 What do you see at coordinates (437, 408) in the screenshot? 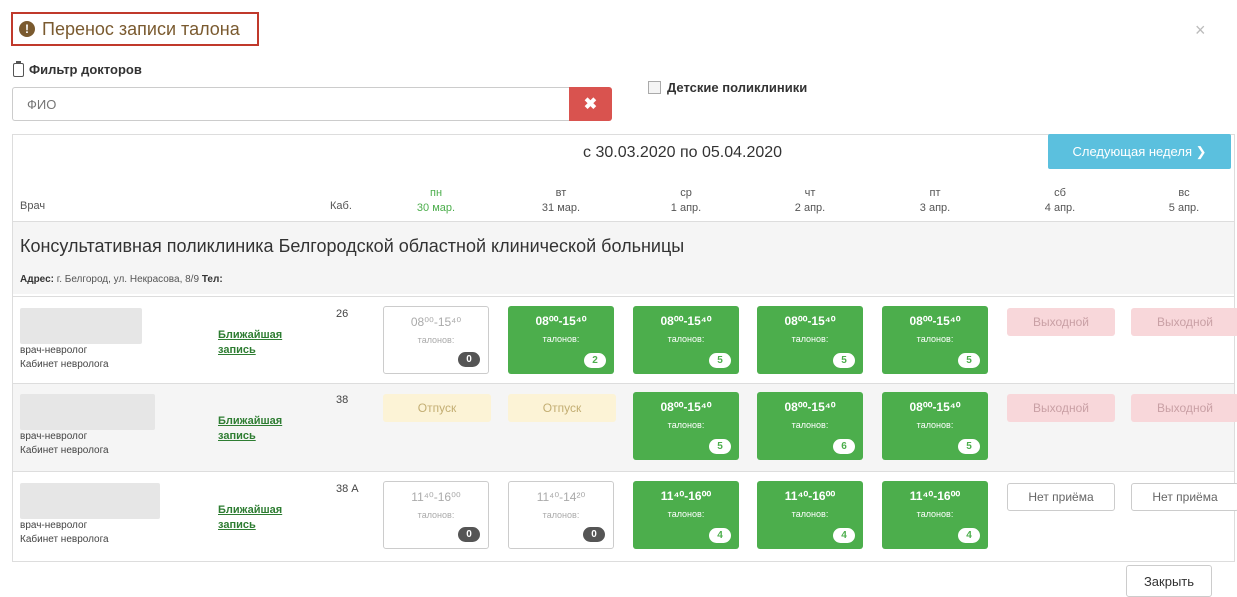
I see `vacation-badge: Отпуск` at bounding box center [437, 408].